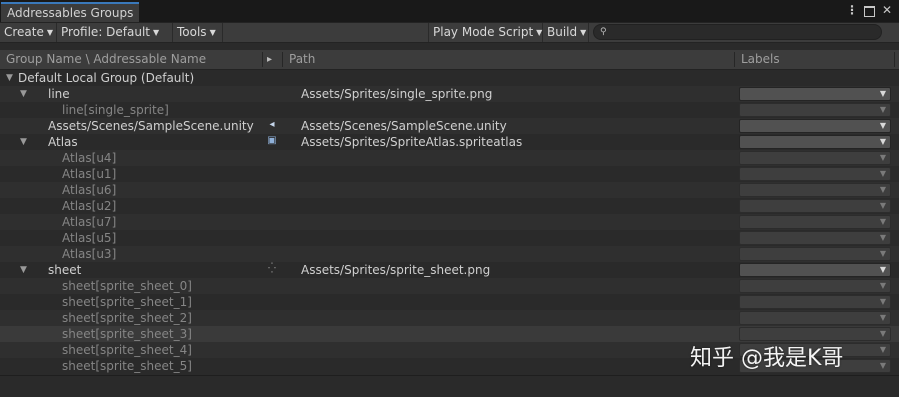  I want to click on column-header-path: Path, so click(508, 59).